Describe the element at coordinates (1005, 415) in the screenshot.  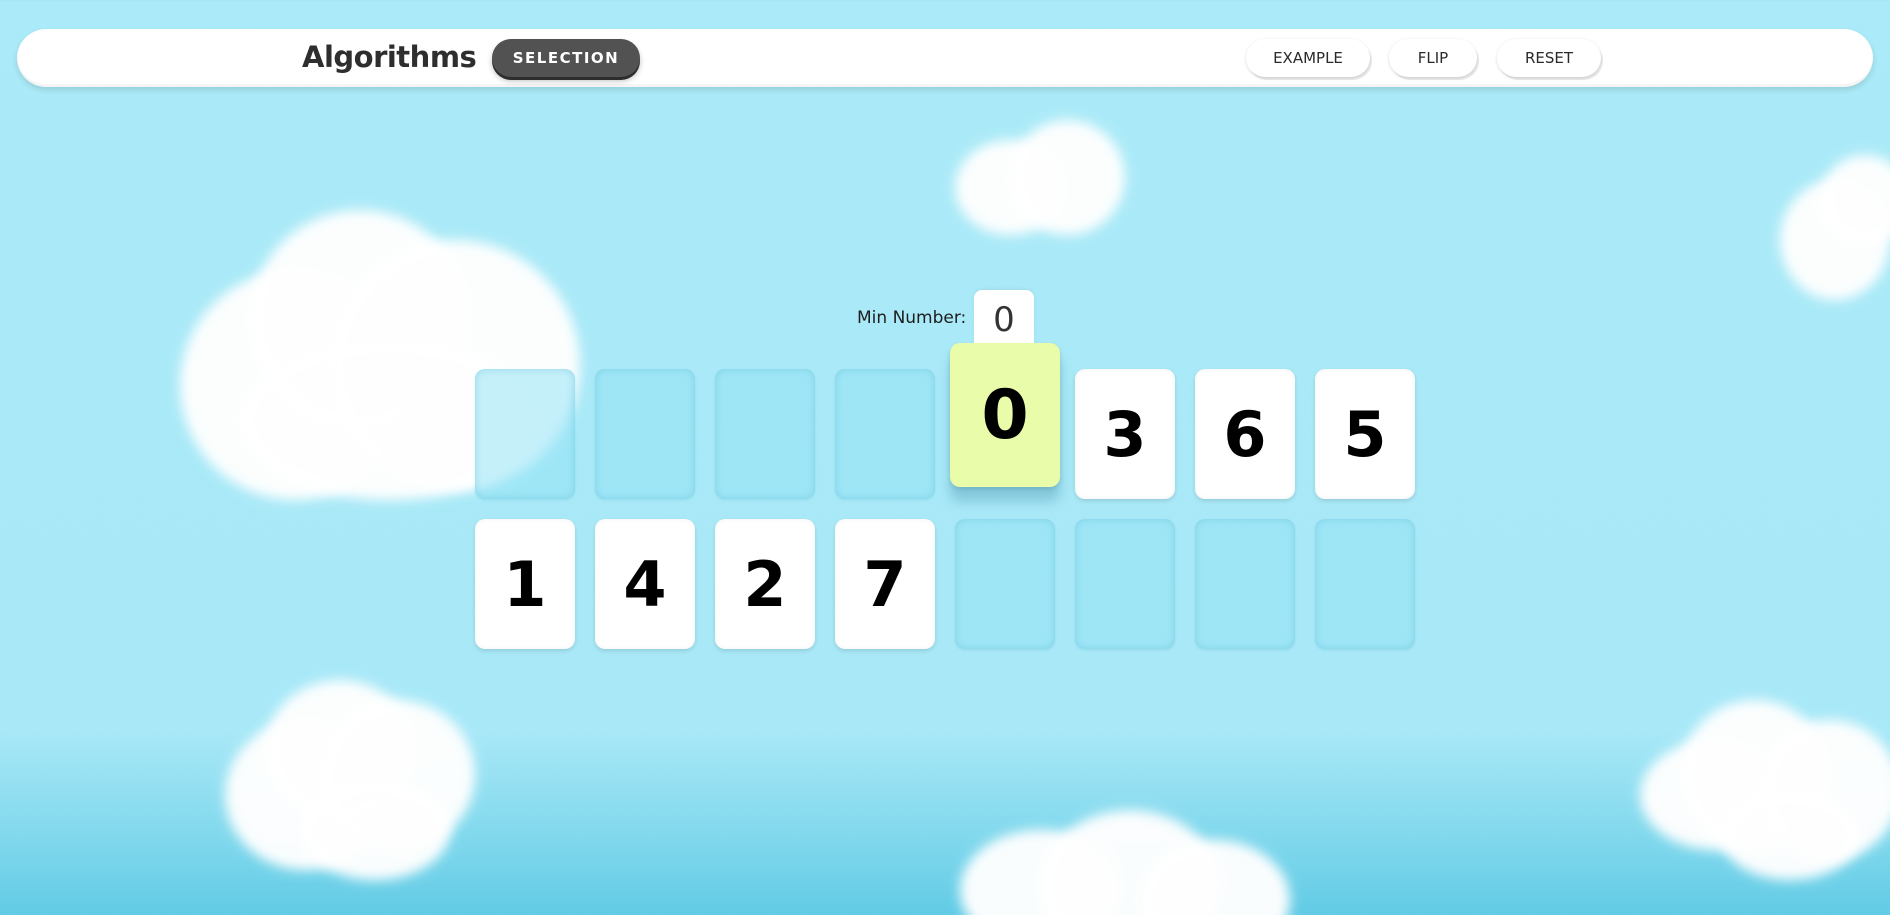
I see `selected-min-card: 0` at that location.